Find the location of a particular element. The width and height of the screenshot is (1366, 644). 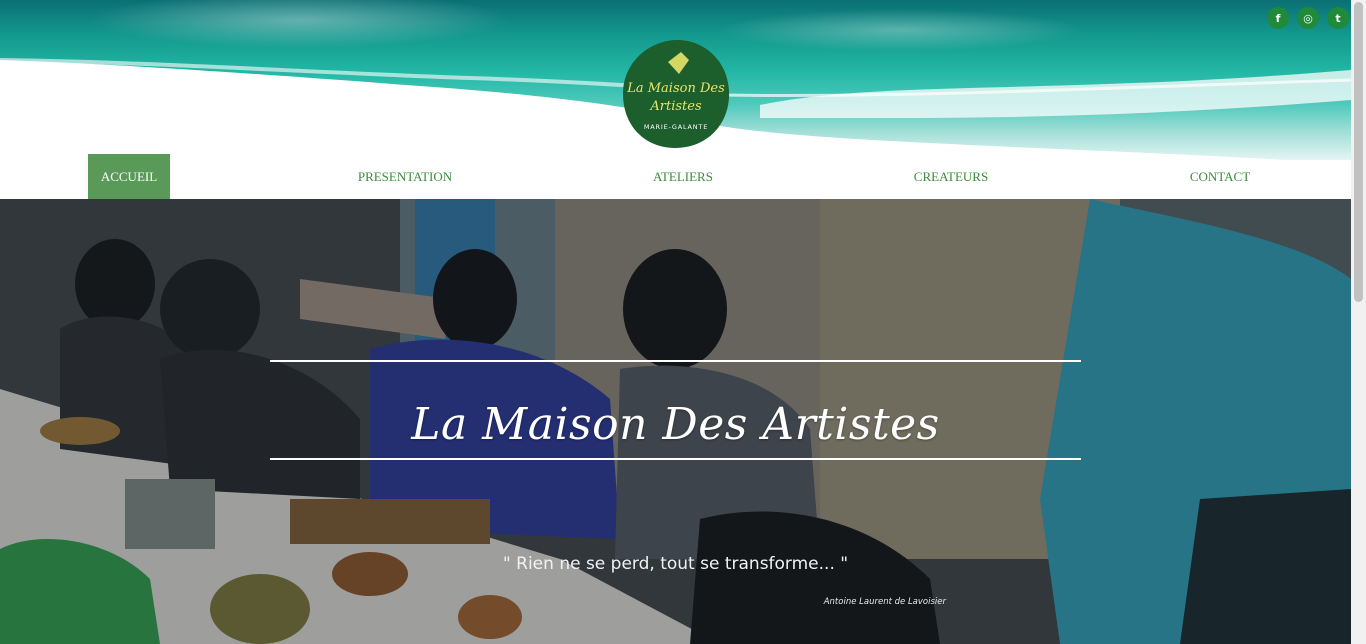

facebook-icon: f is located at coordinates (1278, 18).